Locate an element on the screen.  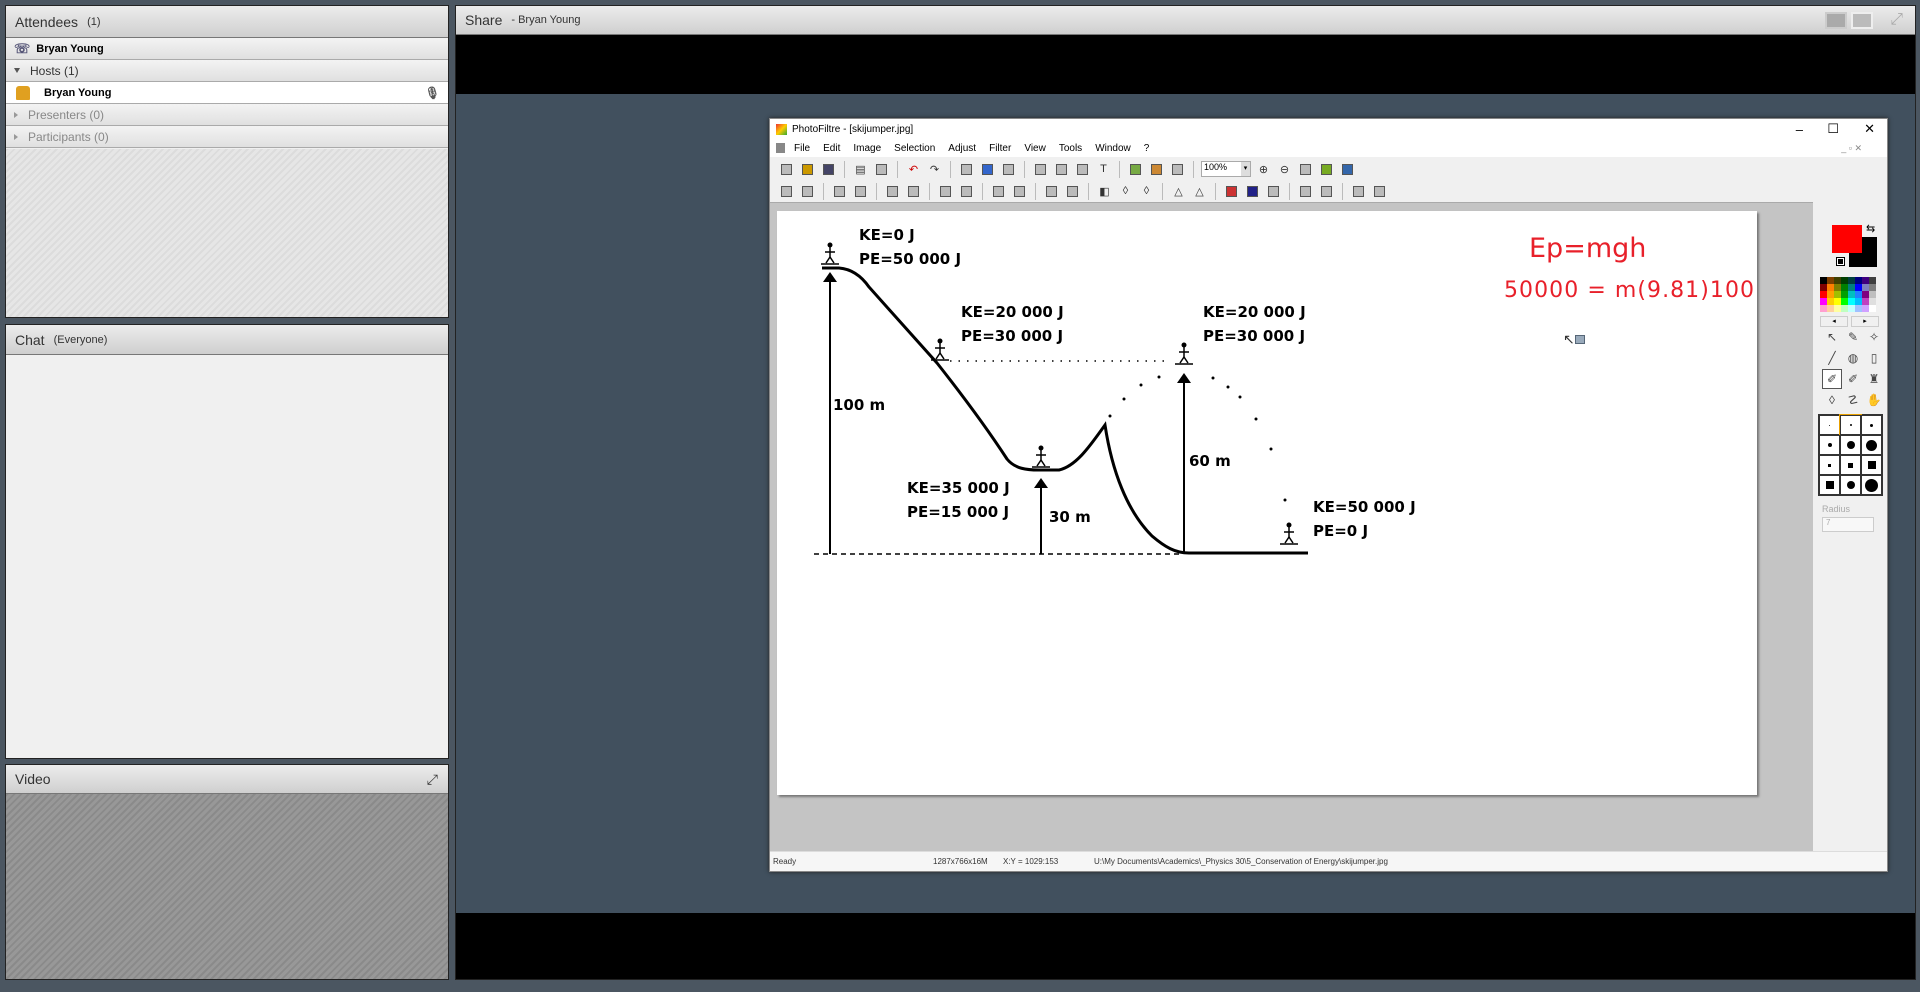
sepia-icon is located at coordinates (1273, 191).